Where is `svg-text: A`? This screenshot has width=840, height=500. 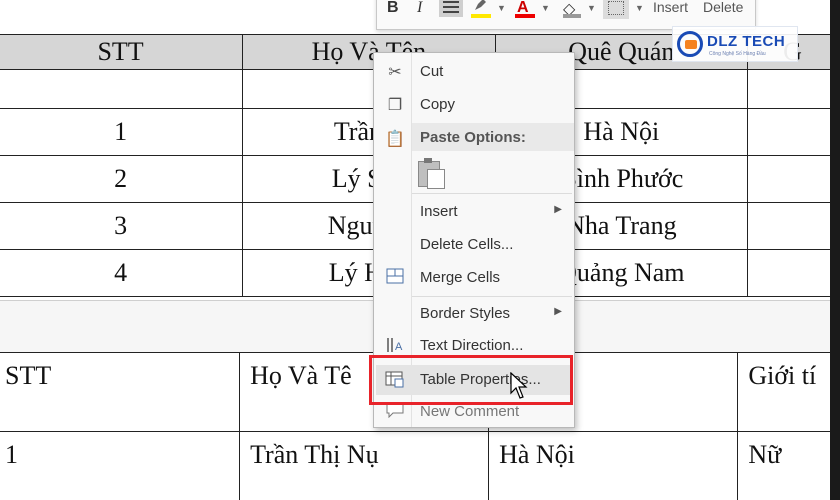 svg-text: A is located at coordinates (399, 347).